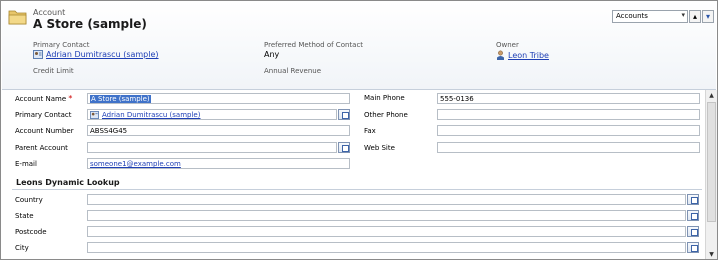 The width and height of the screenshot is (718, 260). Describe the element at coordinates (693, 231) in the screenshot. I see `postcode-lookup-icon` at that location.